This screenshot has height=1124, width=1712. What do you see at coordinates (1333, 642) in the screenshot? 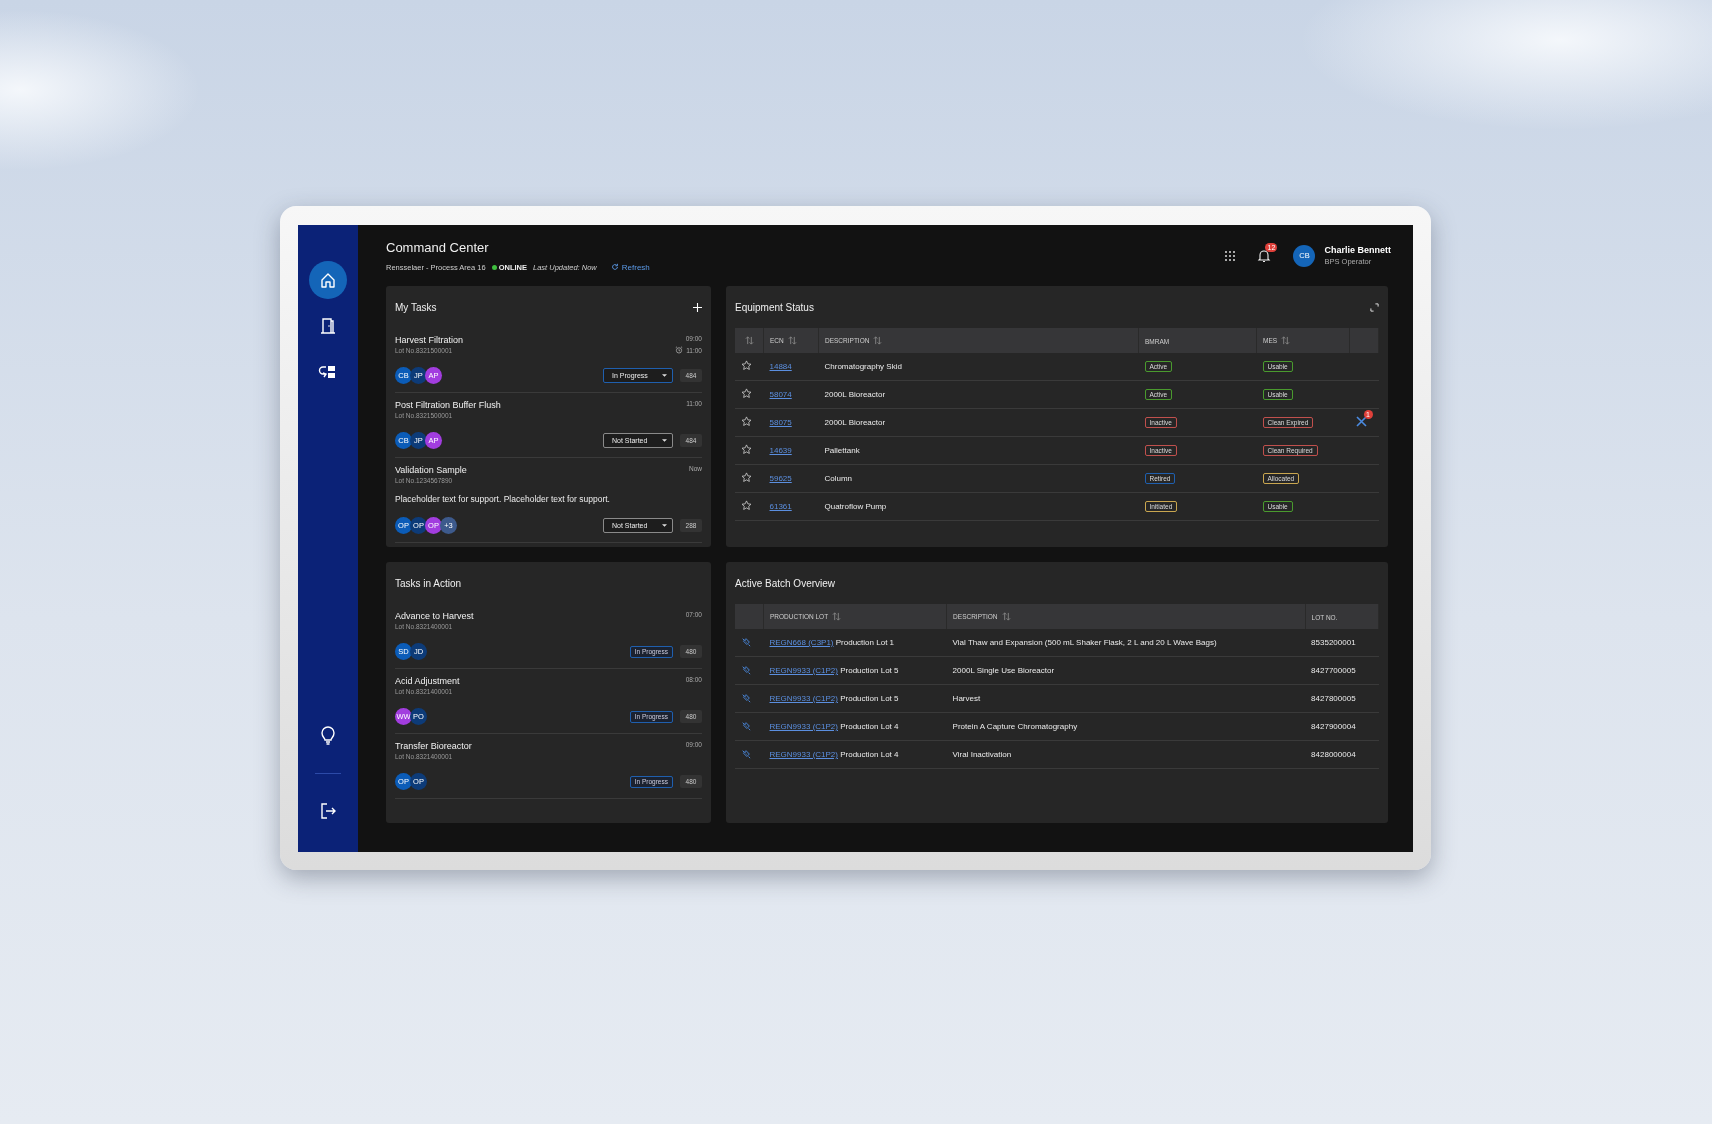
I see `table-cell: 8535200001` at bounding box center [1333, 642].